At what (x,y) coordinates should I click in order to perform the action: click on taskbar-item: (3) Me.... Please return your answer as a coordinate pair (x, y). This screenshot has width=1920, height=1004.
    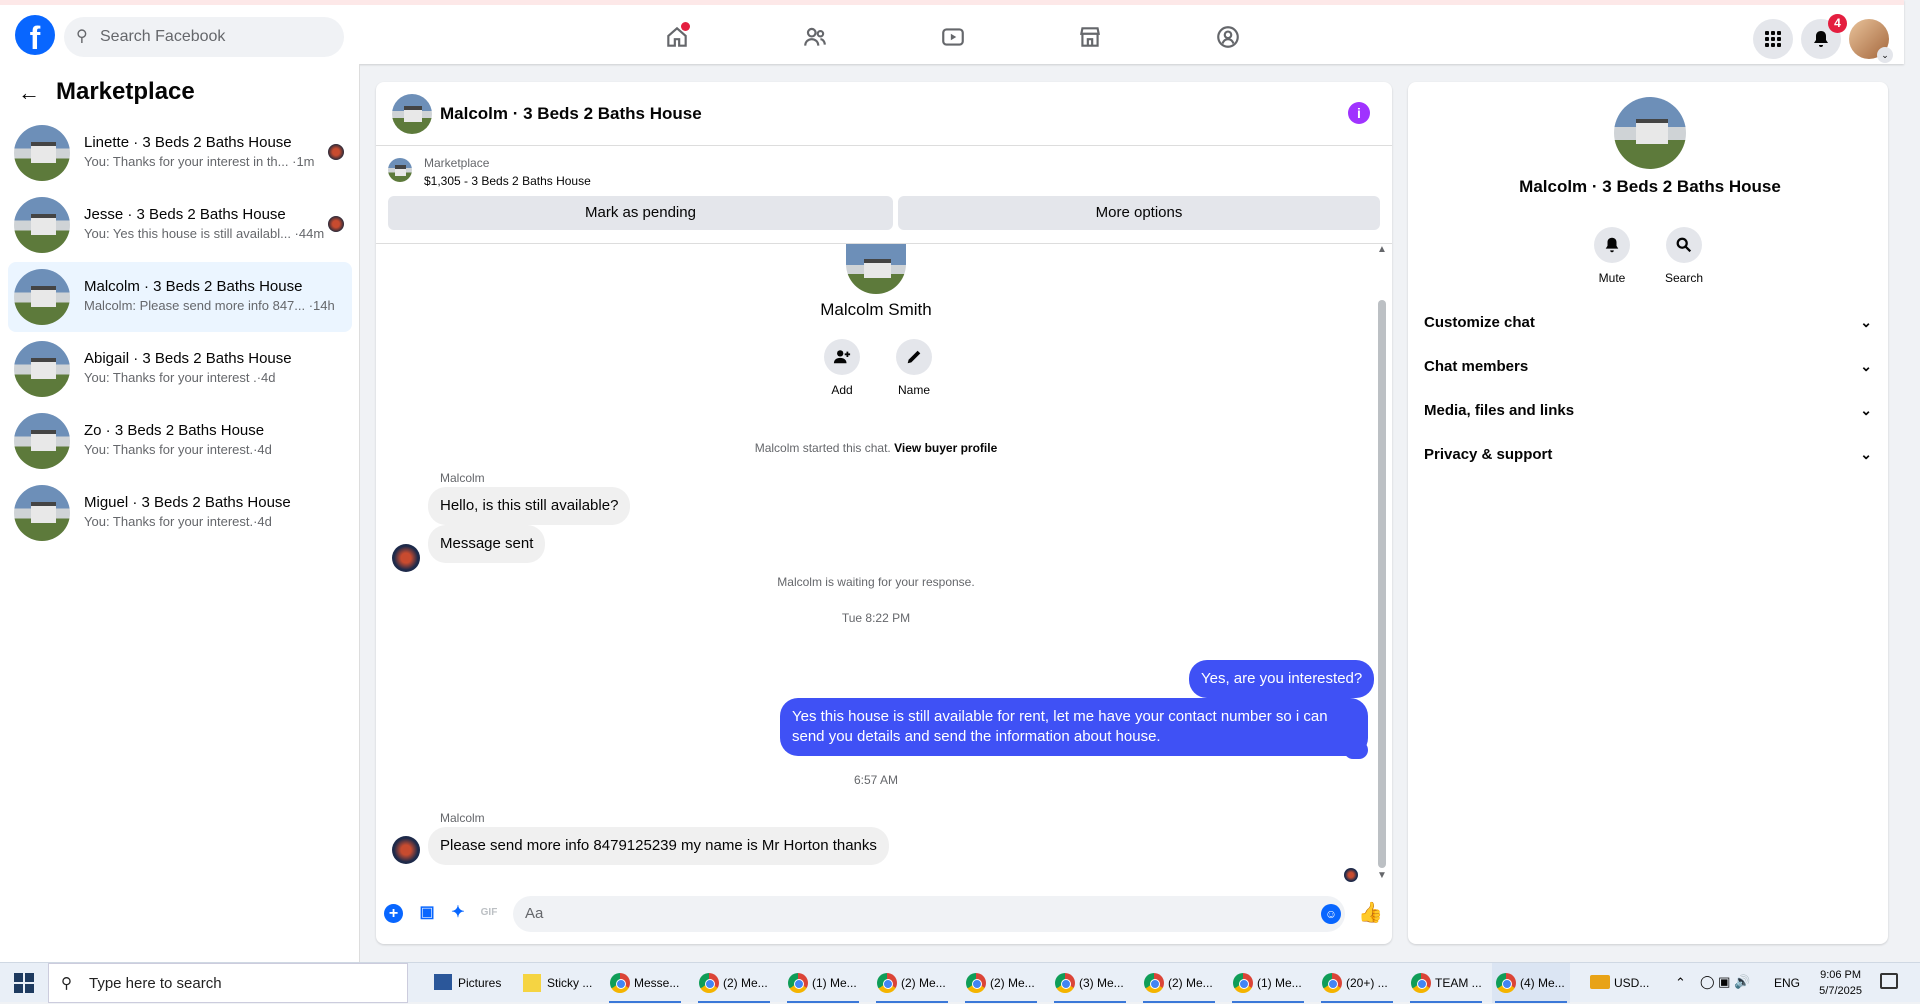
    Looking at the image, I should click on (1090, 983).